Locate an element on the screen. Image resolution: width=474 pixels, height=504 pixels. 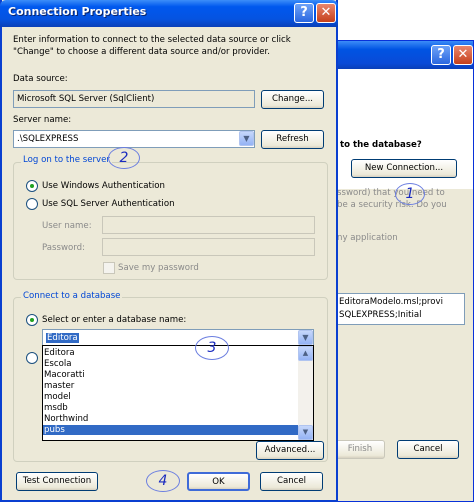
test-connection-button: Test Connection is located at coordinates (57, 481).